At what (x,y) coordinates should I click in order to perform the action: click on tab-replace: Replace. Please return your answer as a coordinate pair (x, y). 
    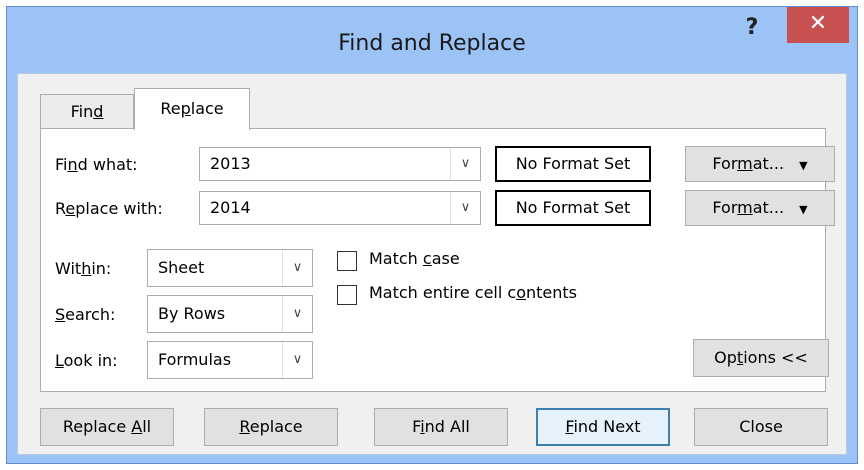
    Looking at the image, I should click on (192, 109).